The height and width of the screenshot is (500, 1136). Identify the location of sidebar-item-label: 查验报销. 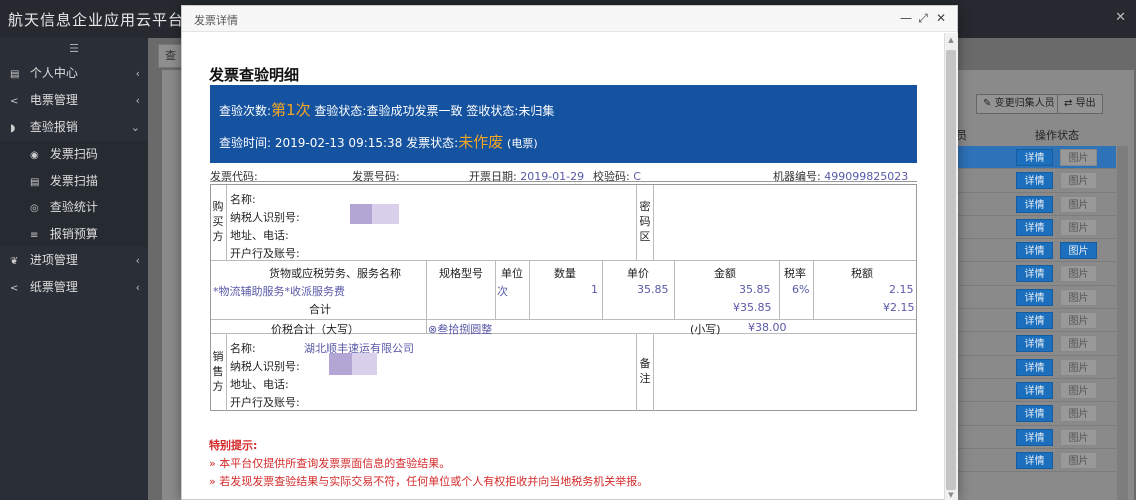
(53, 127).